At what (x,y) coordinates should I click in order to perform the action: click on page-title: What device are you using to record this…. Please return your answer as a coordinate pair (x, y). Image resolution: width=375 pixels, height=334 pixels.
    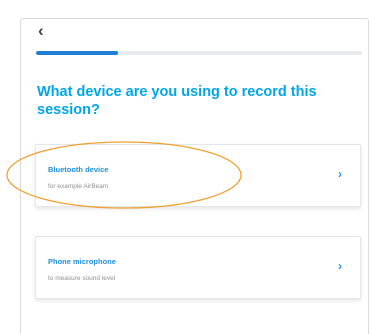
    Looking at the image, I should click on (177, 101).